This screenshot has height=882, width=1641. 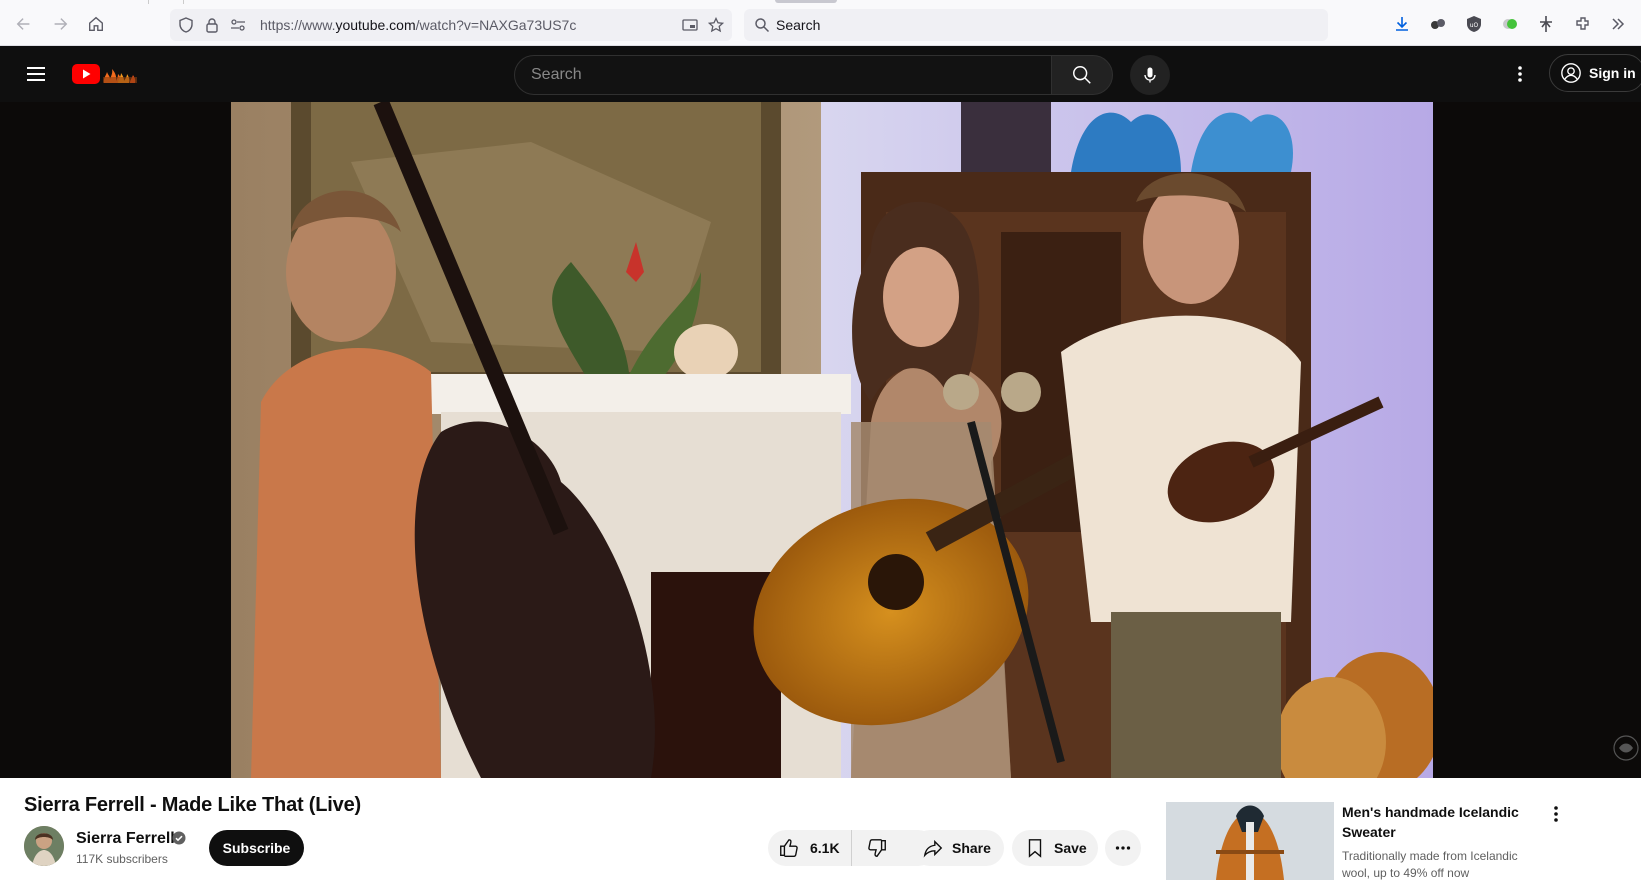 I want to click on share-icon, so click(x=933, y=848).